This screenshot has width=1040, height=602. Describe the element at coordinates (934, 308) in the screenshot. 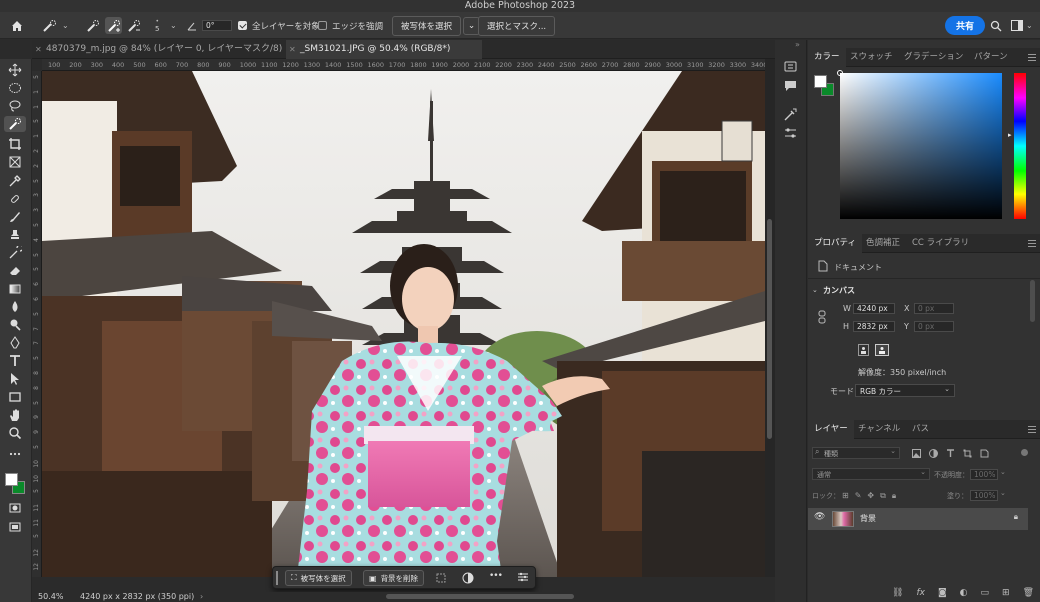

I see `x-input: 0 px` at that location.